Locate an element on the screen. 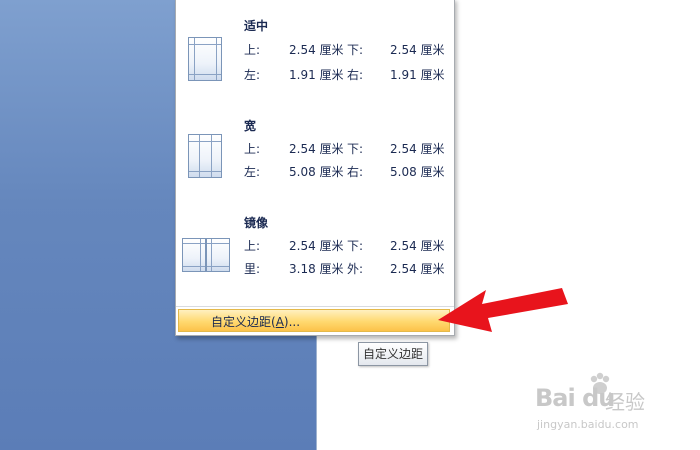  mirrored-margin-icon is located at coordinates (206, 255).